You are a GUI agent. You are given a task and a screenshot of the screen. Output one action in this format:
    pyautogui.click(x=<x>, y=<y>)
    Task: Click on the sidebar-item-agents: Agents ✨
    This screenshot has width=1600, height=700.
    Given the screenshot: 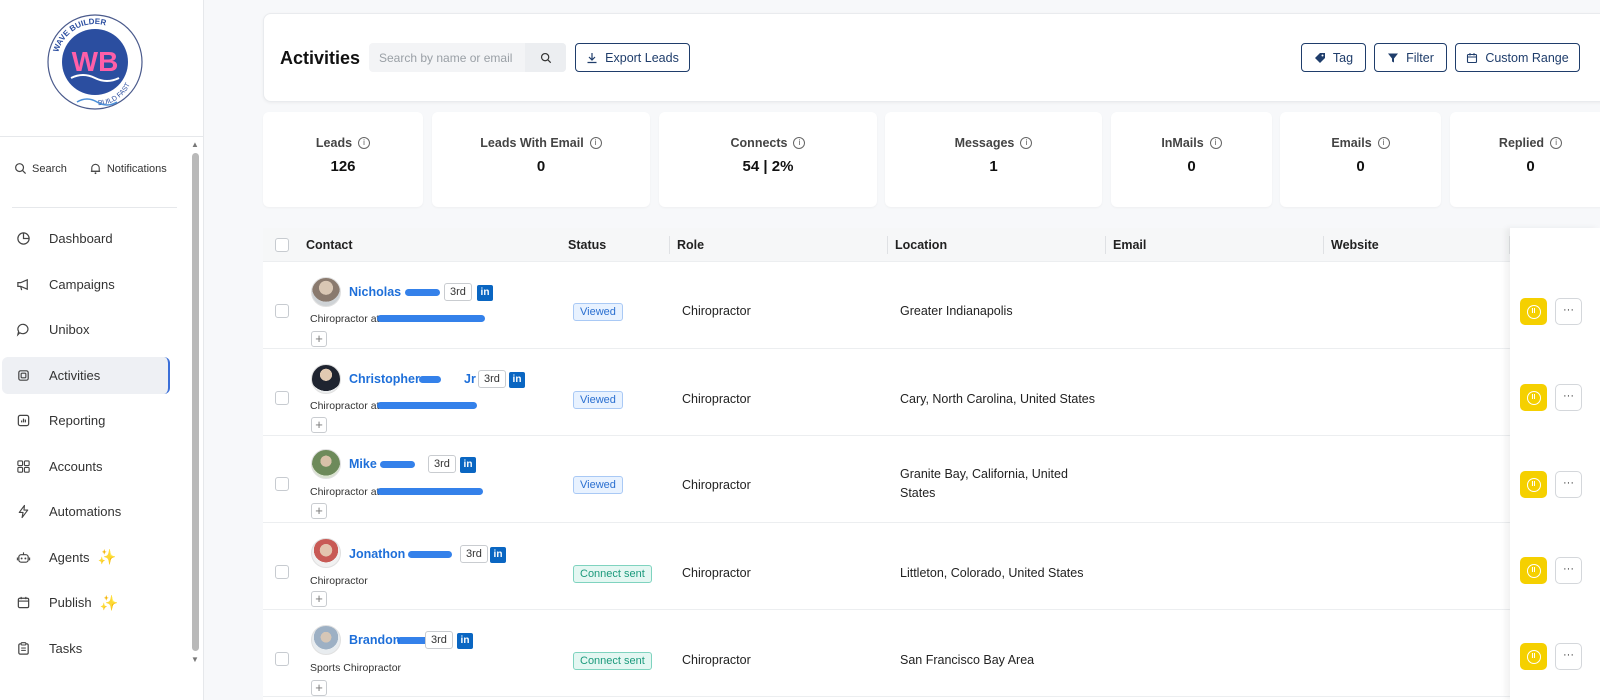 What is the action you would take?
    pyautogui.click(x=86, y=557)
    